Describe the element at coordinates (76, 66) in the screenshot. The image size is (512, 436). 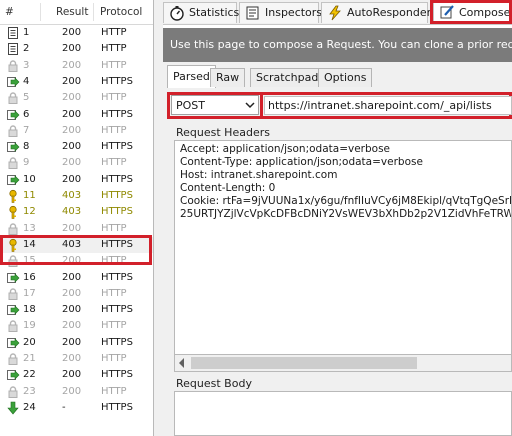
I see `session-row: 3 200 HTTP` at that location.